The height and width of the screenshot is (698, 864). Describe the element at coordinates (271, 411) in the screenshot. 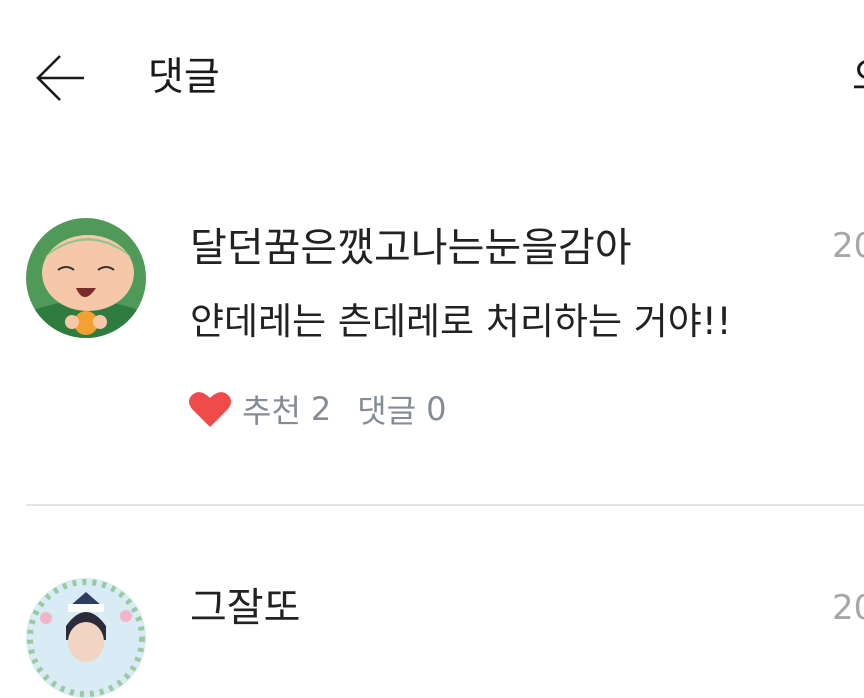

I see `like-label: 추천` at that location.